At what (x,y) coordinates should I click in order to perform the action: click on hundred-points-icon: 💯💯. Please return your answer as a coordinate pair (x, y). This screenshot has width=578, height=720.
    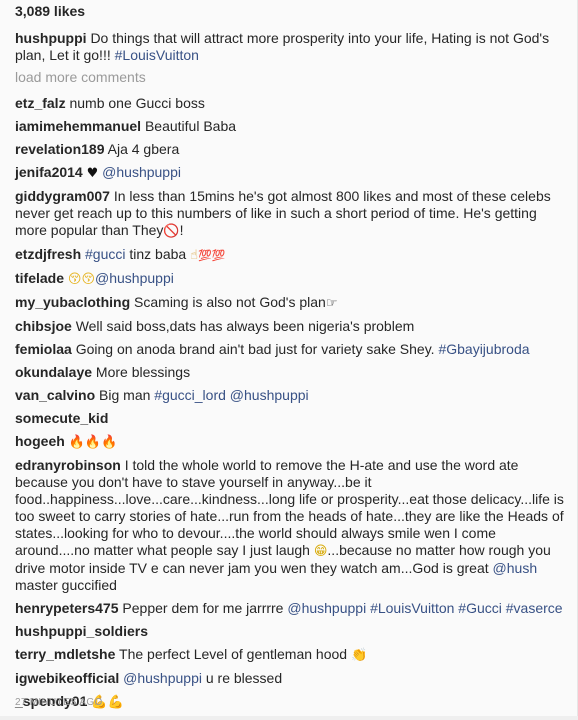
    Looking at the image, I should click on (212, 255).